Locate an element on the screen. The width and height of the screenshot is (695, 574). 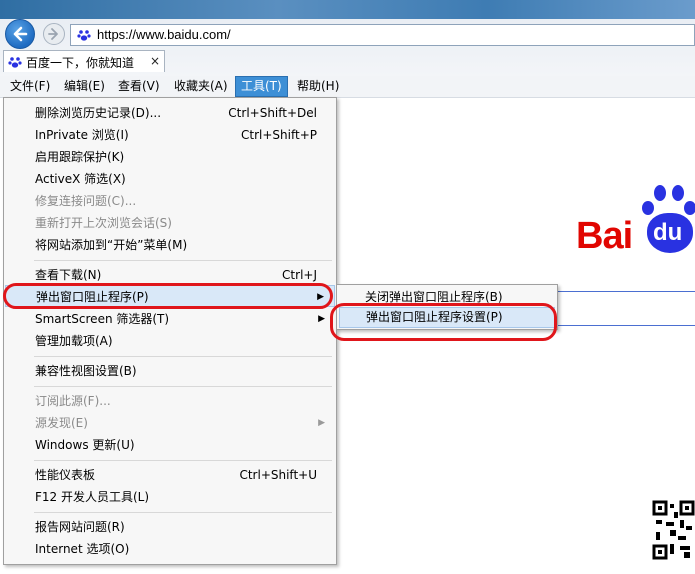
menu-edit: 编辑(E) is located at coordinates (84, 86).